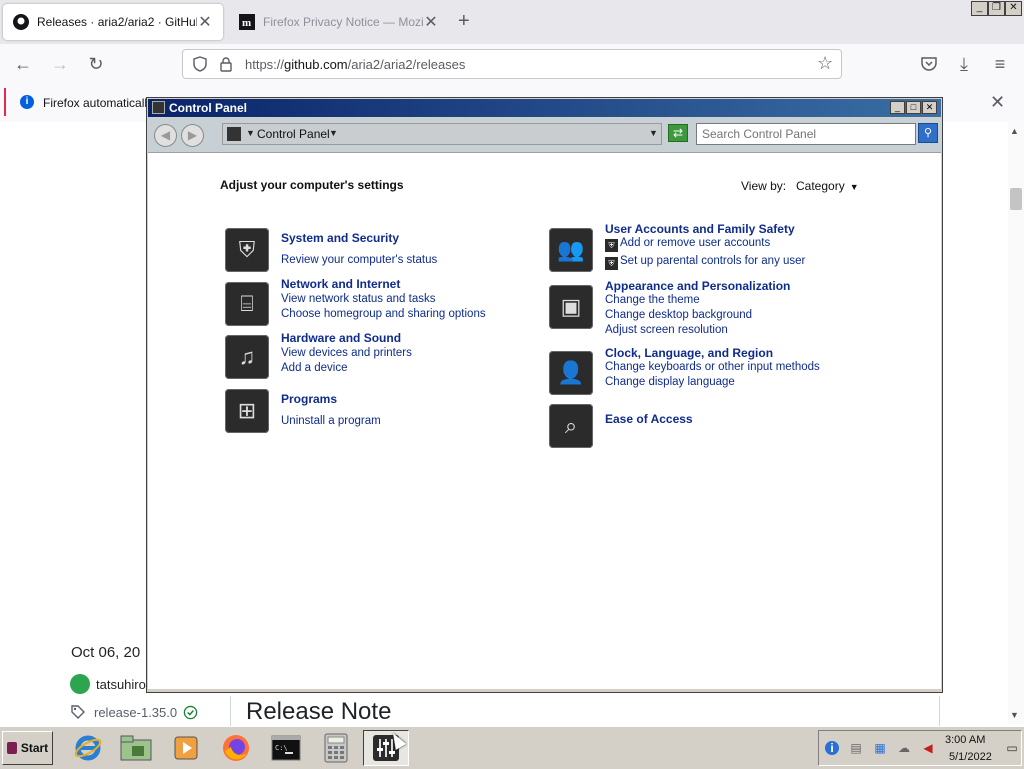 The image size is (1024, 769). Describe the element at coordinates (1014, 715) in the screenshot. I see `scroll-down-icon: ▼` at that location.